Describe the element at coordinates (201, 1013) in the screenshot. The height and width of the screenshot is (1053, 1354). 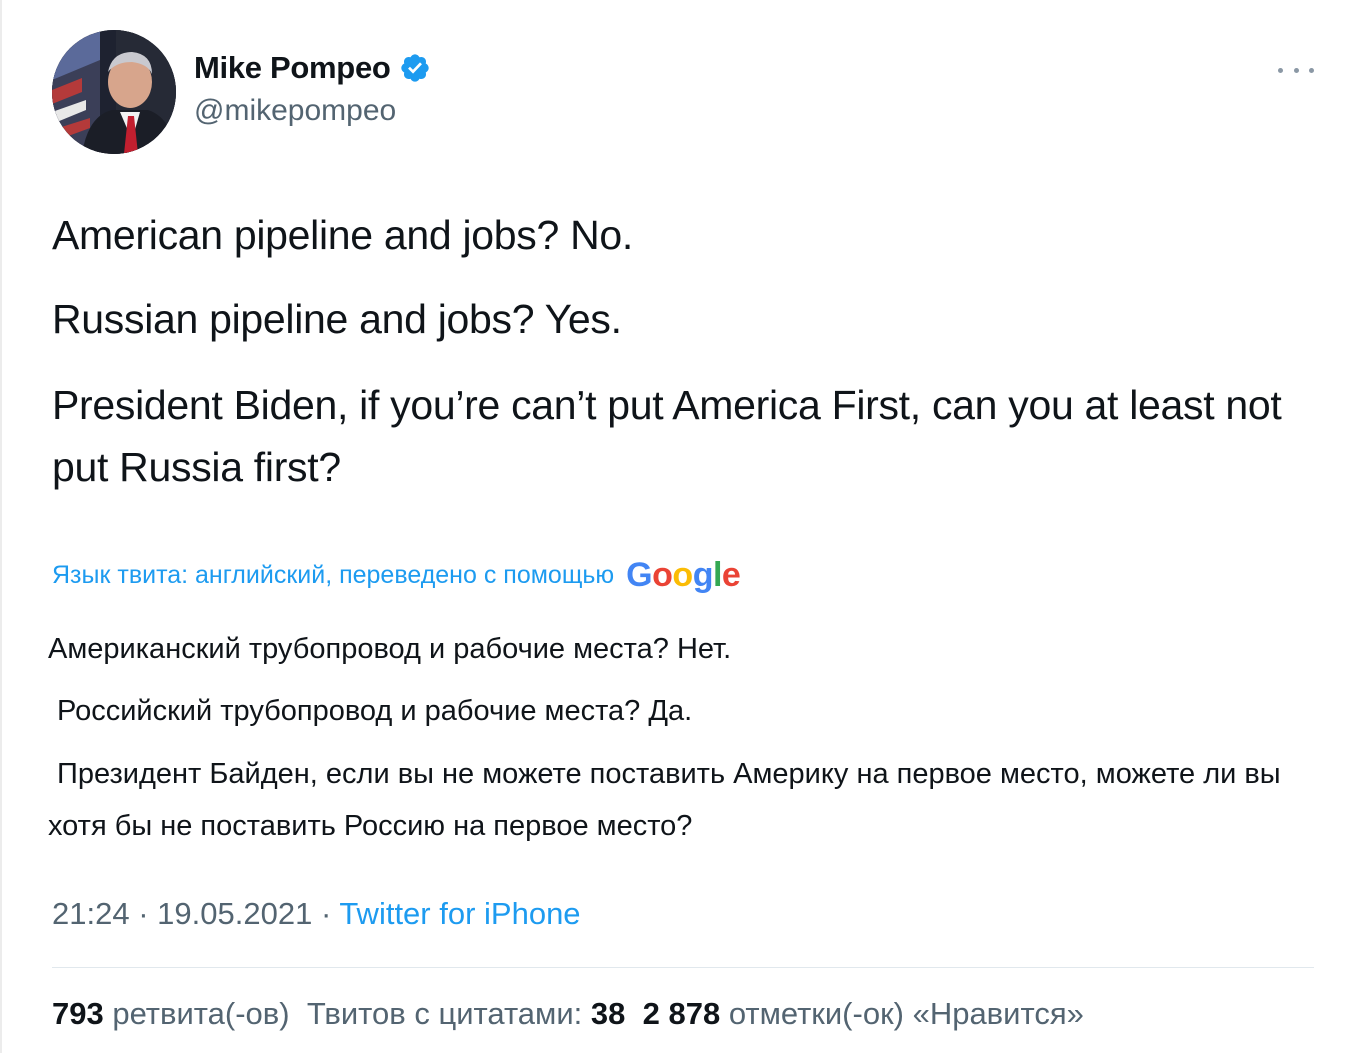
I see `retweets-label: ретвита(-ов)` at that location.